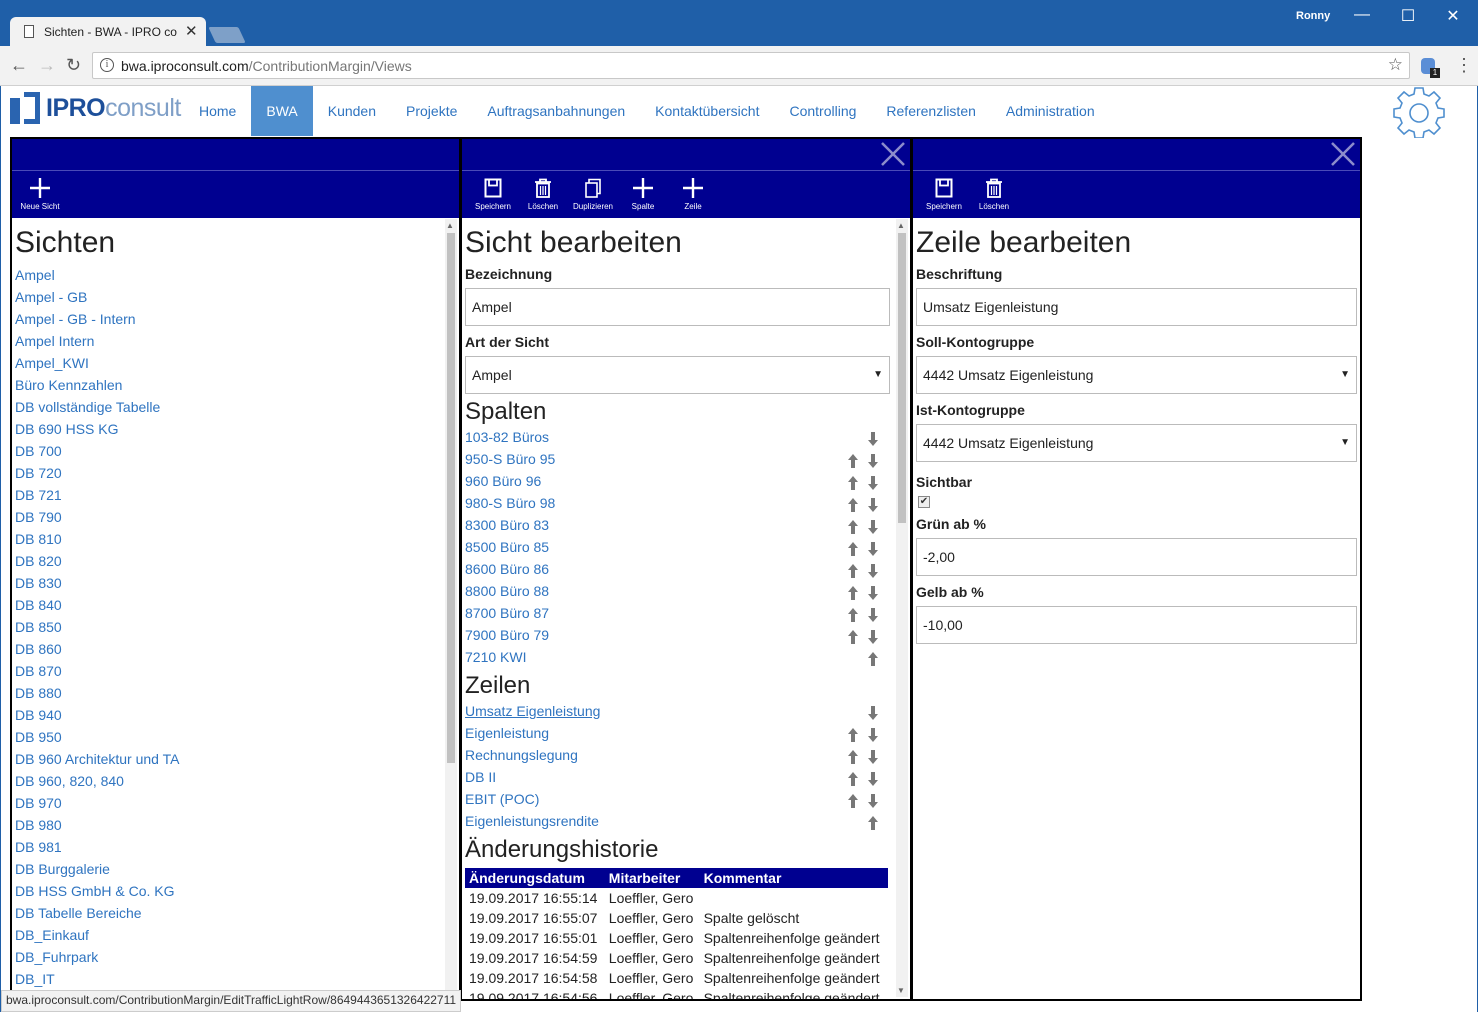 This screenshot has height=1012, width=1478. Describe the element at coordinates (510, 503) in the screenshot. I see `column-item-link: 980-S Büro 98` at that location.